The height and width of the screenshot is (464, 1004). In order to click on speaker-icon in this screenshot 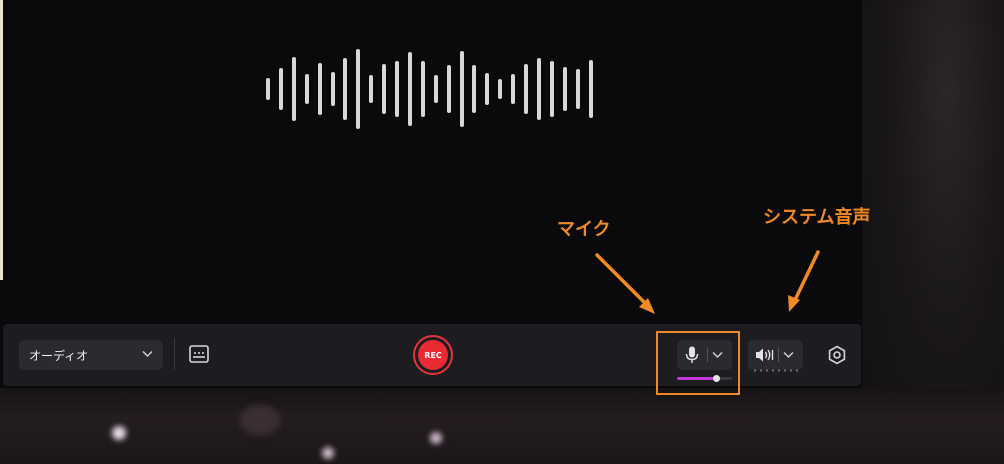, I will do `click(765, 355)`.